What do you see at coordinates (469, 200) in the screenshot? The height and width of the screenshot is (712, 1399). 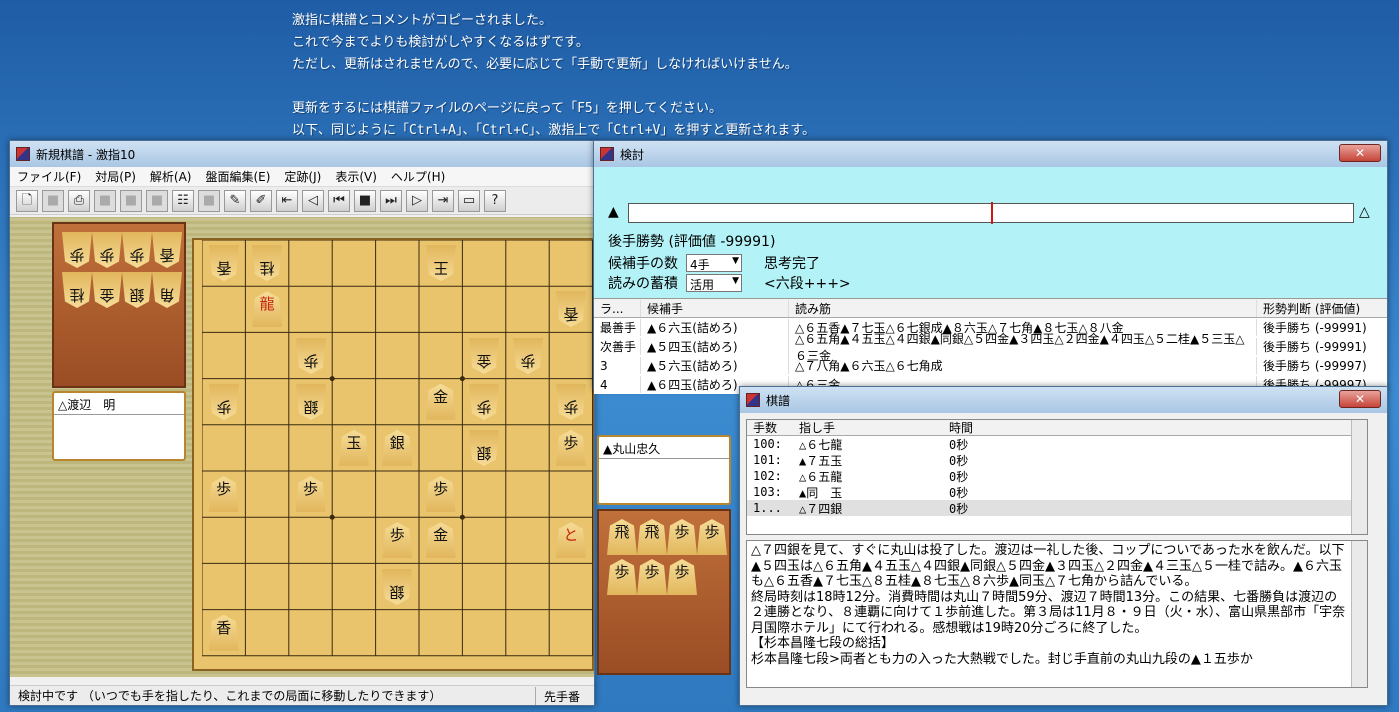 I see `monitor-icon: ▭` at bounding box center [469, 200].